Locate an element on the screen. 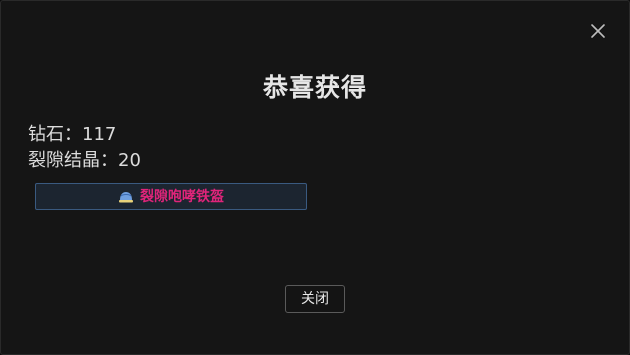 This screenshot has width=630, height=355. reward-item-name: 裂隙咆哮铁盔 is located at coordinates (182, 196).